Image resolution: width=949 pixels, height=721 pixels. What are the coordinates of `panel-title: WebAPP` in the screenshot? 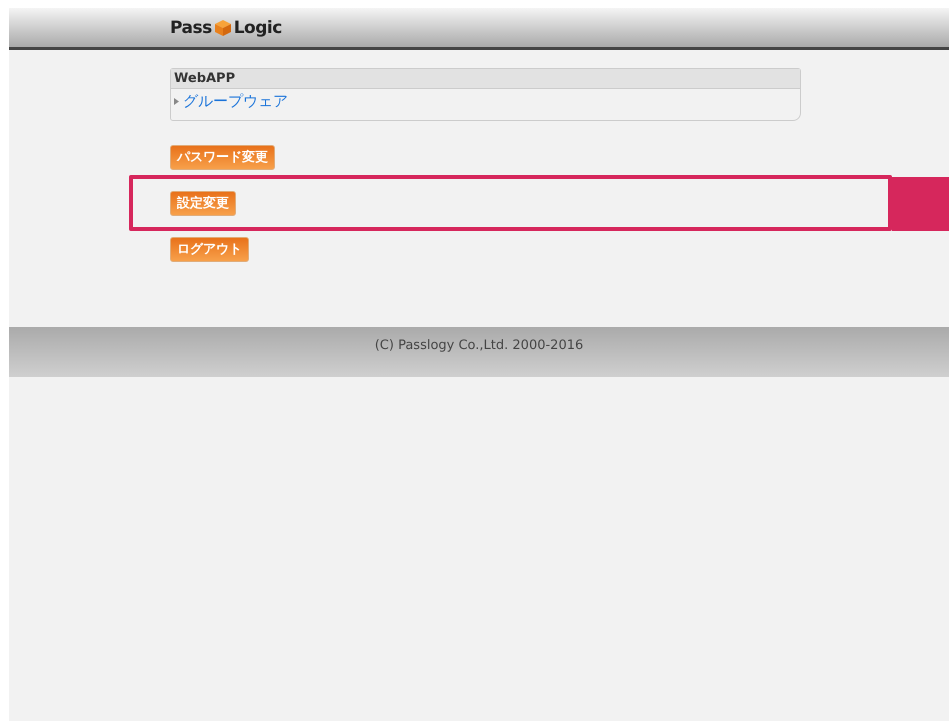 It's located at (485, 79).